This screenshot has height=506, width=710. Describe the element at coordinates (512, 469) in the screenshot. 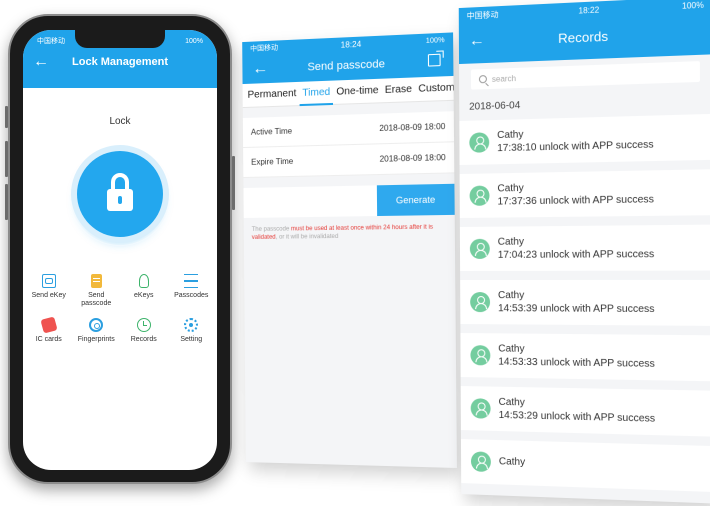

I see `record-detail` at that location.